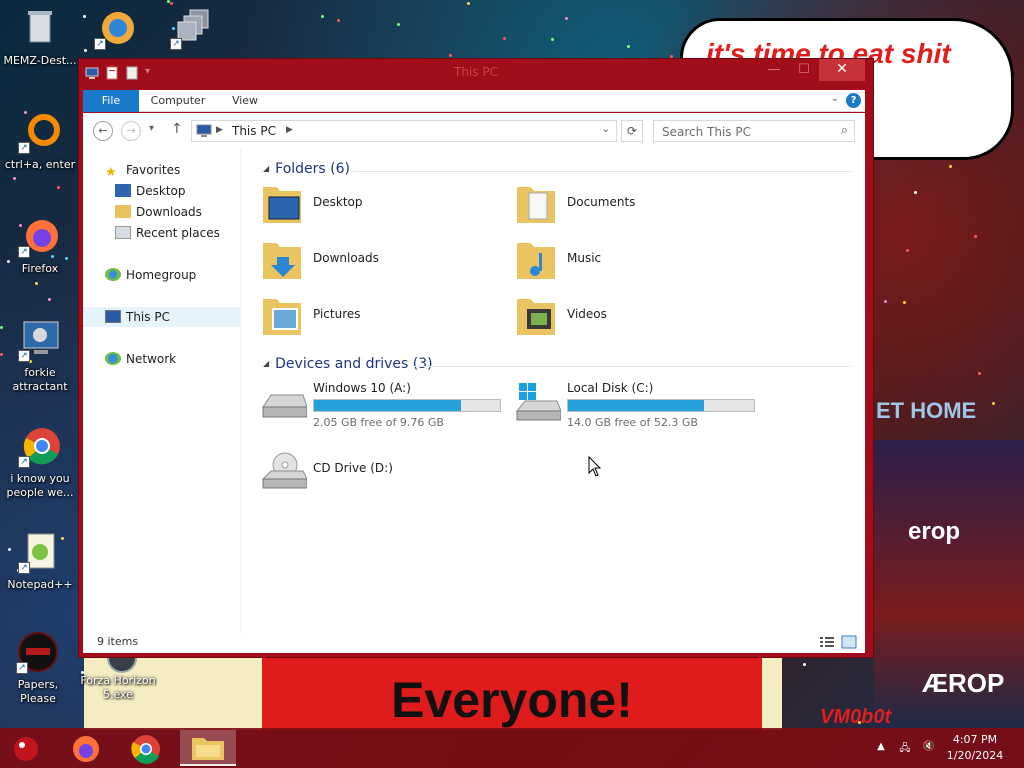 The width and height of the screenshot is (1024, 768). Describe the element at coordinates (602, 171) in the screenshot. I see `group-divider` at that location.